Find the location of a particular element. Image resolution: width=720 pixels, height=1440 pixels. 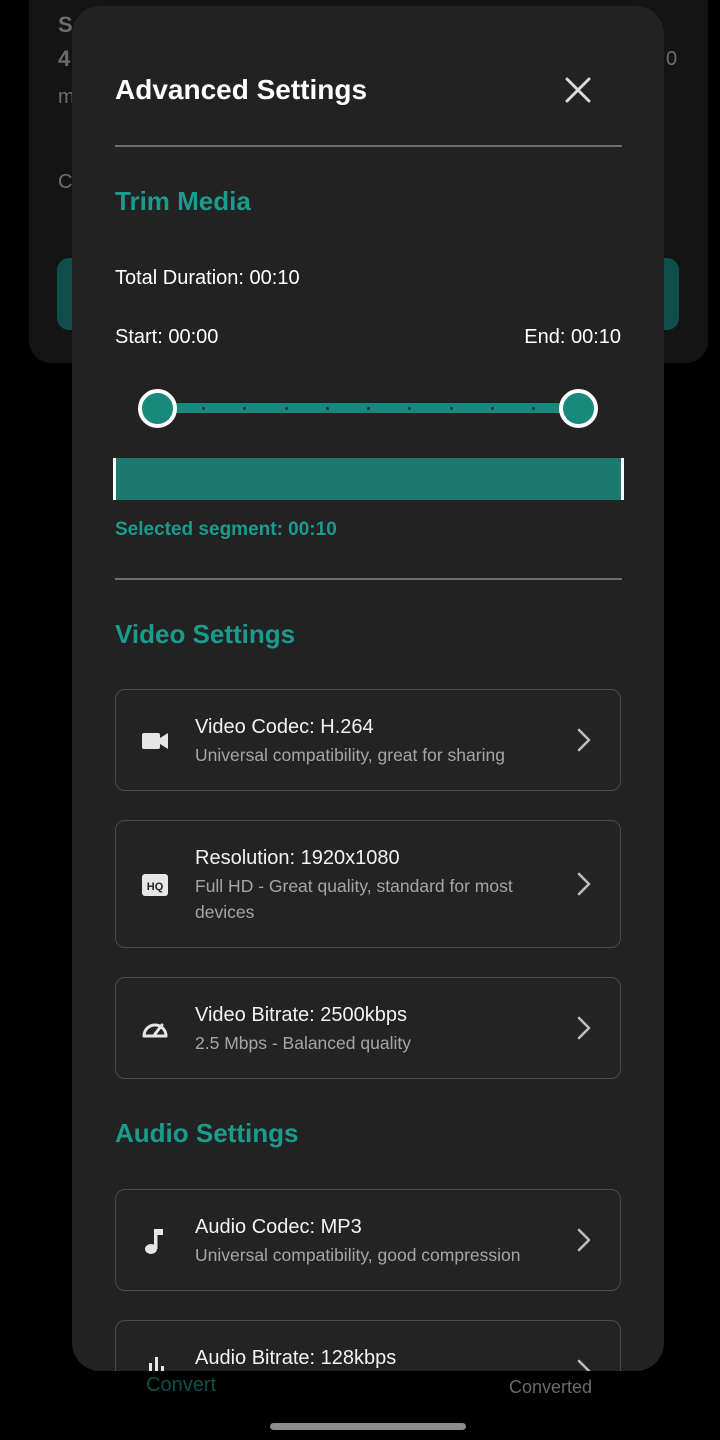

audio-bitrate-title: Audio Bitrate: 128kbps is located at coordinates (296, 1358).